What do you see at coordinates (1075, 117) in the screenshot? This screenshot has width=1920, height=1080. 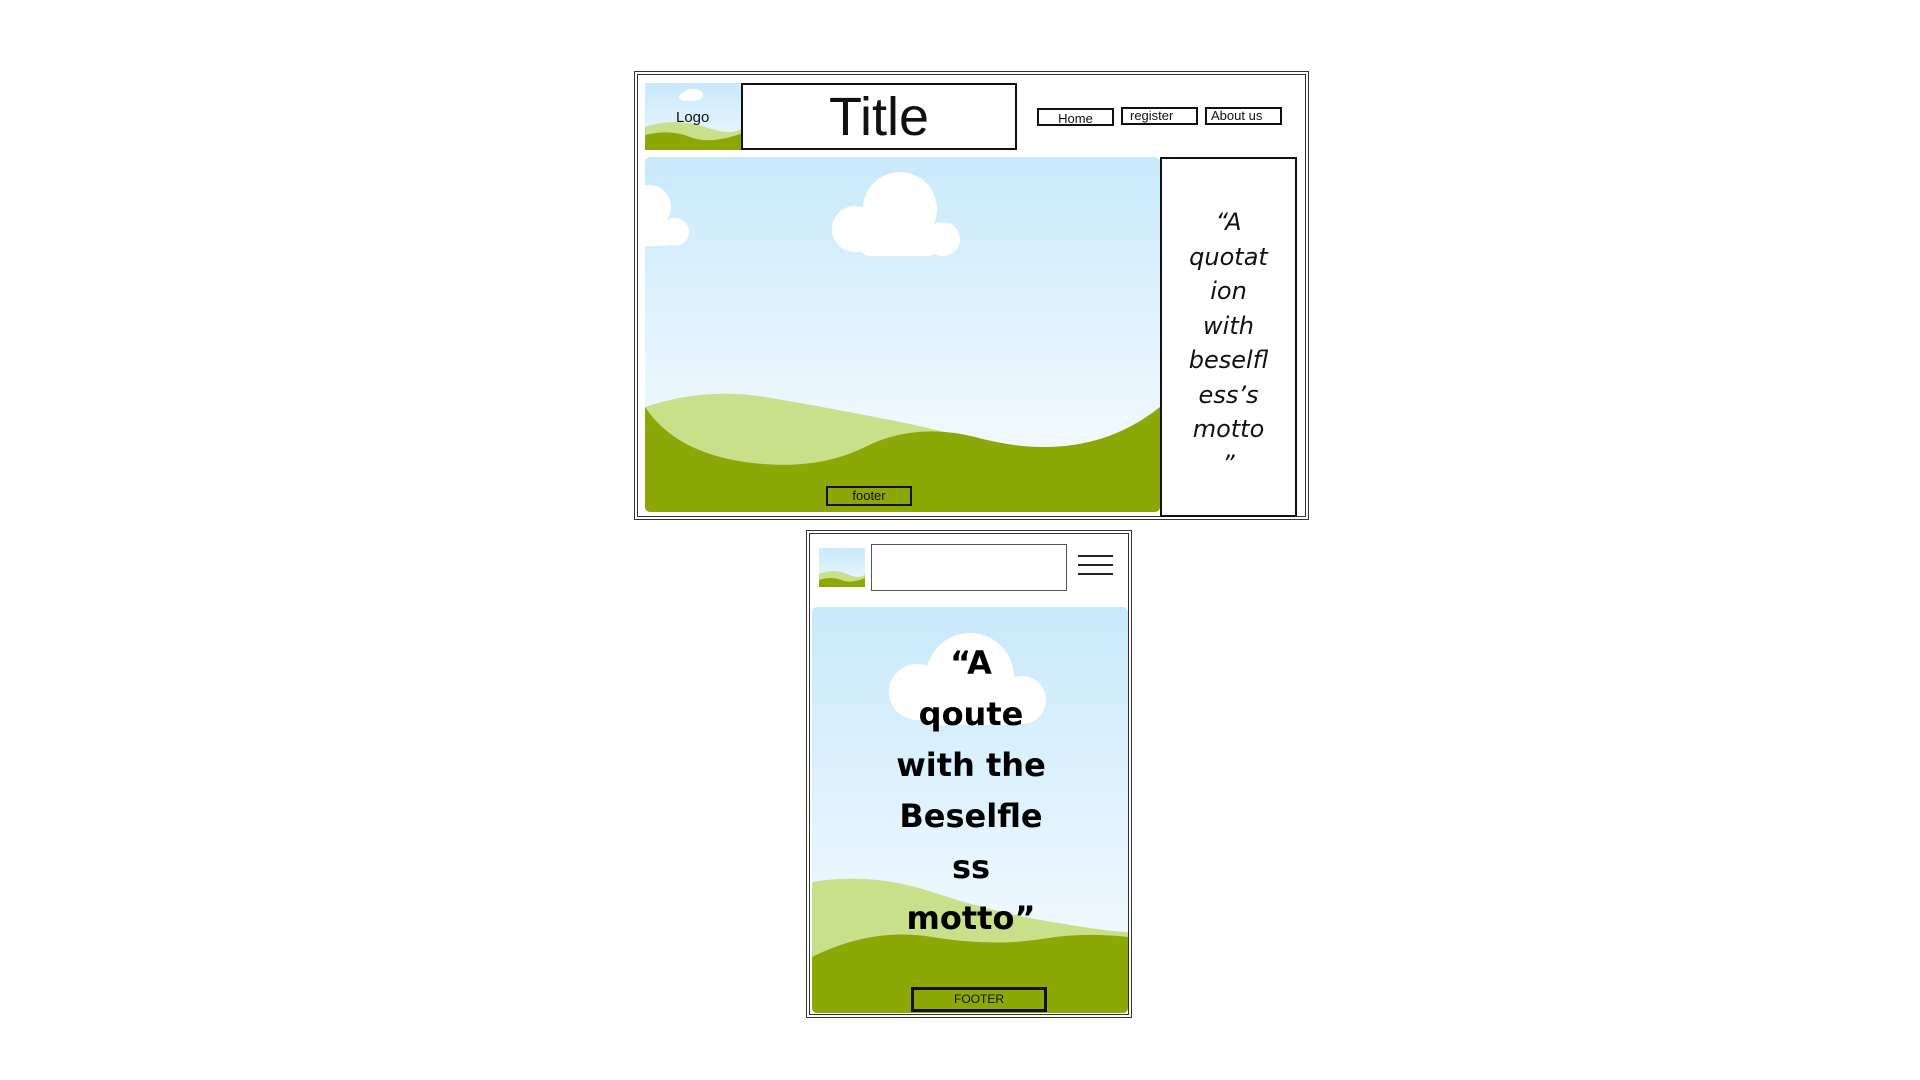 I see `nav-home-button: Home` at bounding box center [1075, 117].